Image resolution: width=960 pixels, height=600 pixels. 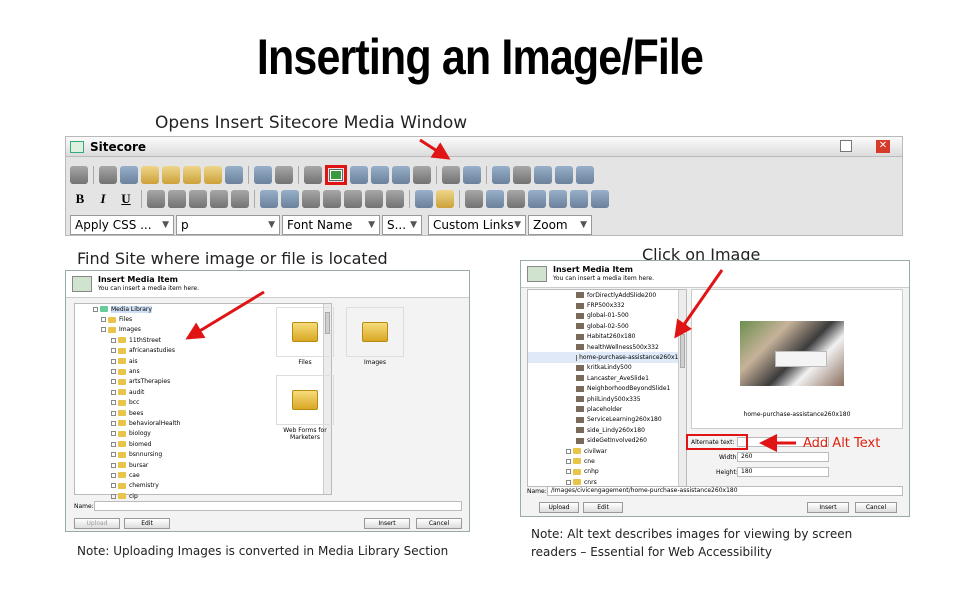 What do you see at coordinates (225, 315) in the screenshot?
I see `arrow-tree` at bounding box center [225, 315].